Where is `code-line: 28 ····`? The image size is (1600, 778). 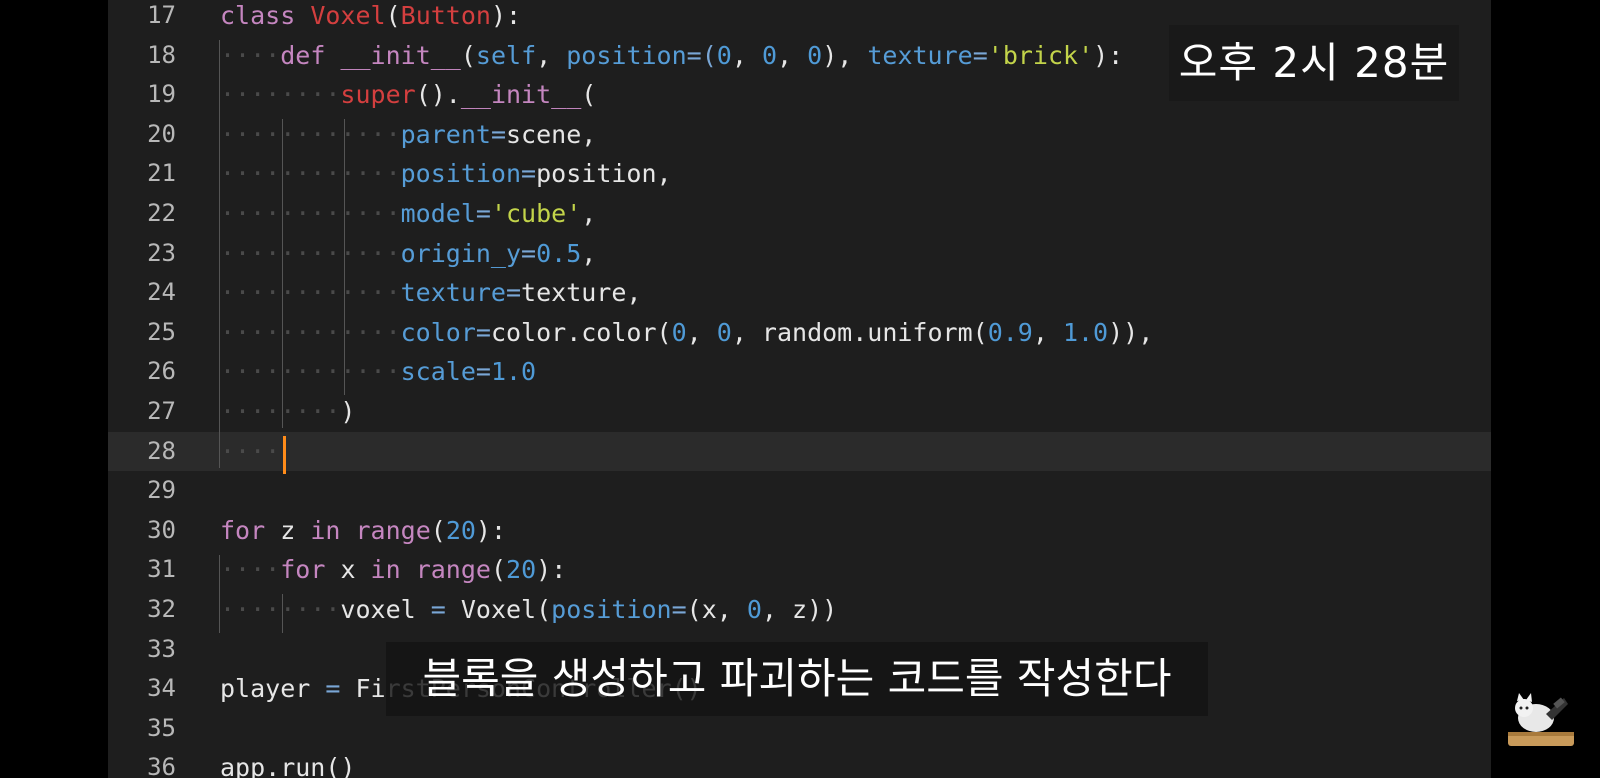 code-line: 28 ···· is located at coordinates (799, 451).